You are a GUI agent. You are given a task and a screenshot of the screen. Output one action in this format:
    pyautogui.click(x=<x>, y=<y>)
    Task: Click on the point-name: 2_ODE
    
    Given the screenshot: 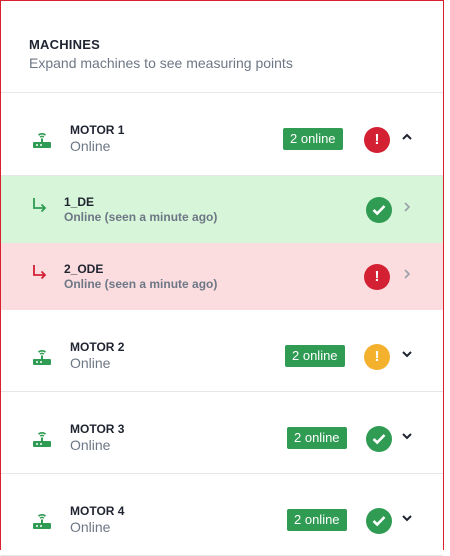 What is the action you would take?
    pyautogui.click(x=84, y=269)
    